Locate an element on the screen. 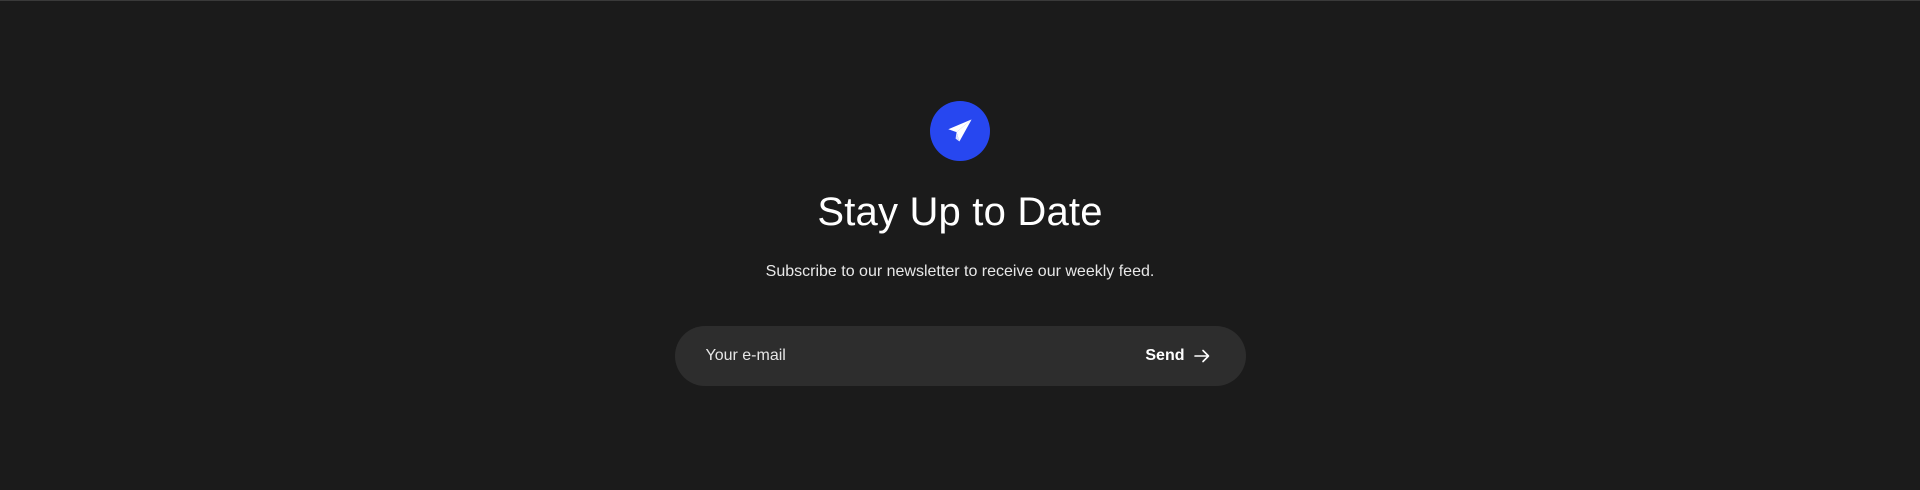 The height and width of the screenshot is (490, 1920). subscribe-form: Send is located at coordinates (960, 356).